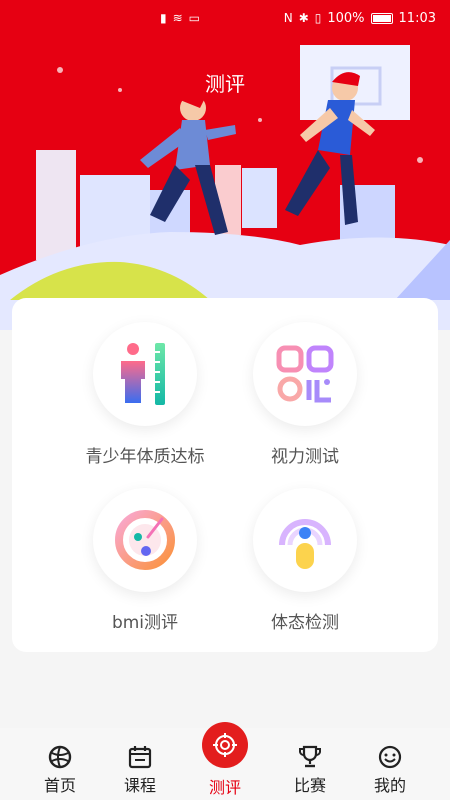 The height and width of the screenshot is (800, 450). What do you see at coordinates (140, 770) in the screenshot?
I see `tab-courses: 课程` at bounding box center [140, 770].